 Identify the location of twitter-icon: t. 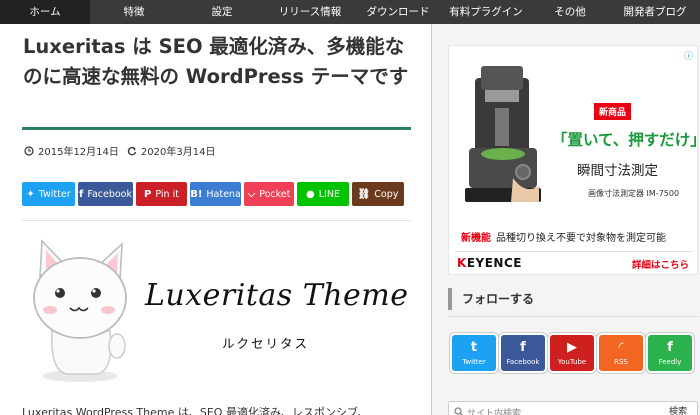
(474, 347).